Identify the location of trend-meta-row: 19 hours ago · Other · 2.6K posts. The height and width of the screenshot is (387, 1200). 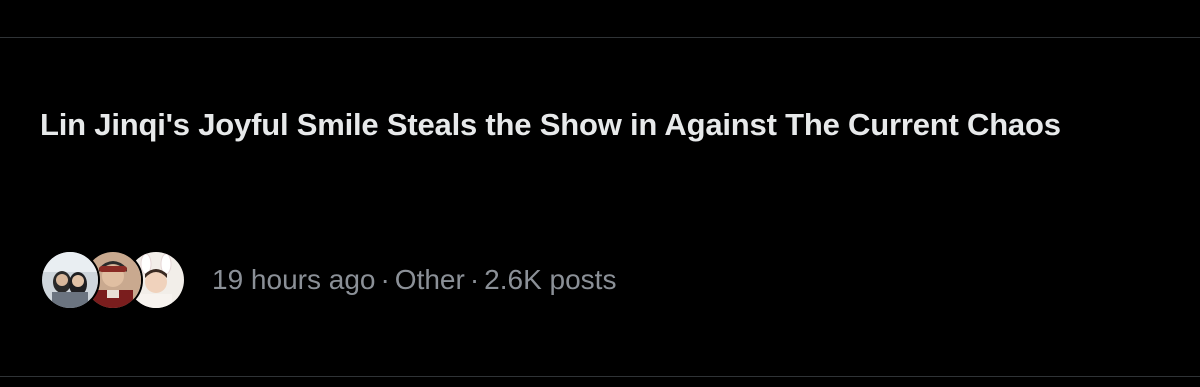
(328, 280).